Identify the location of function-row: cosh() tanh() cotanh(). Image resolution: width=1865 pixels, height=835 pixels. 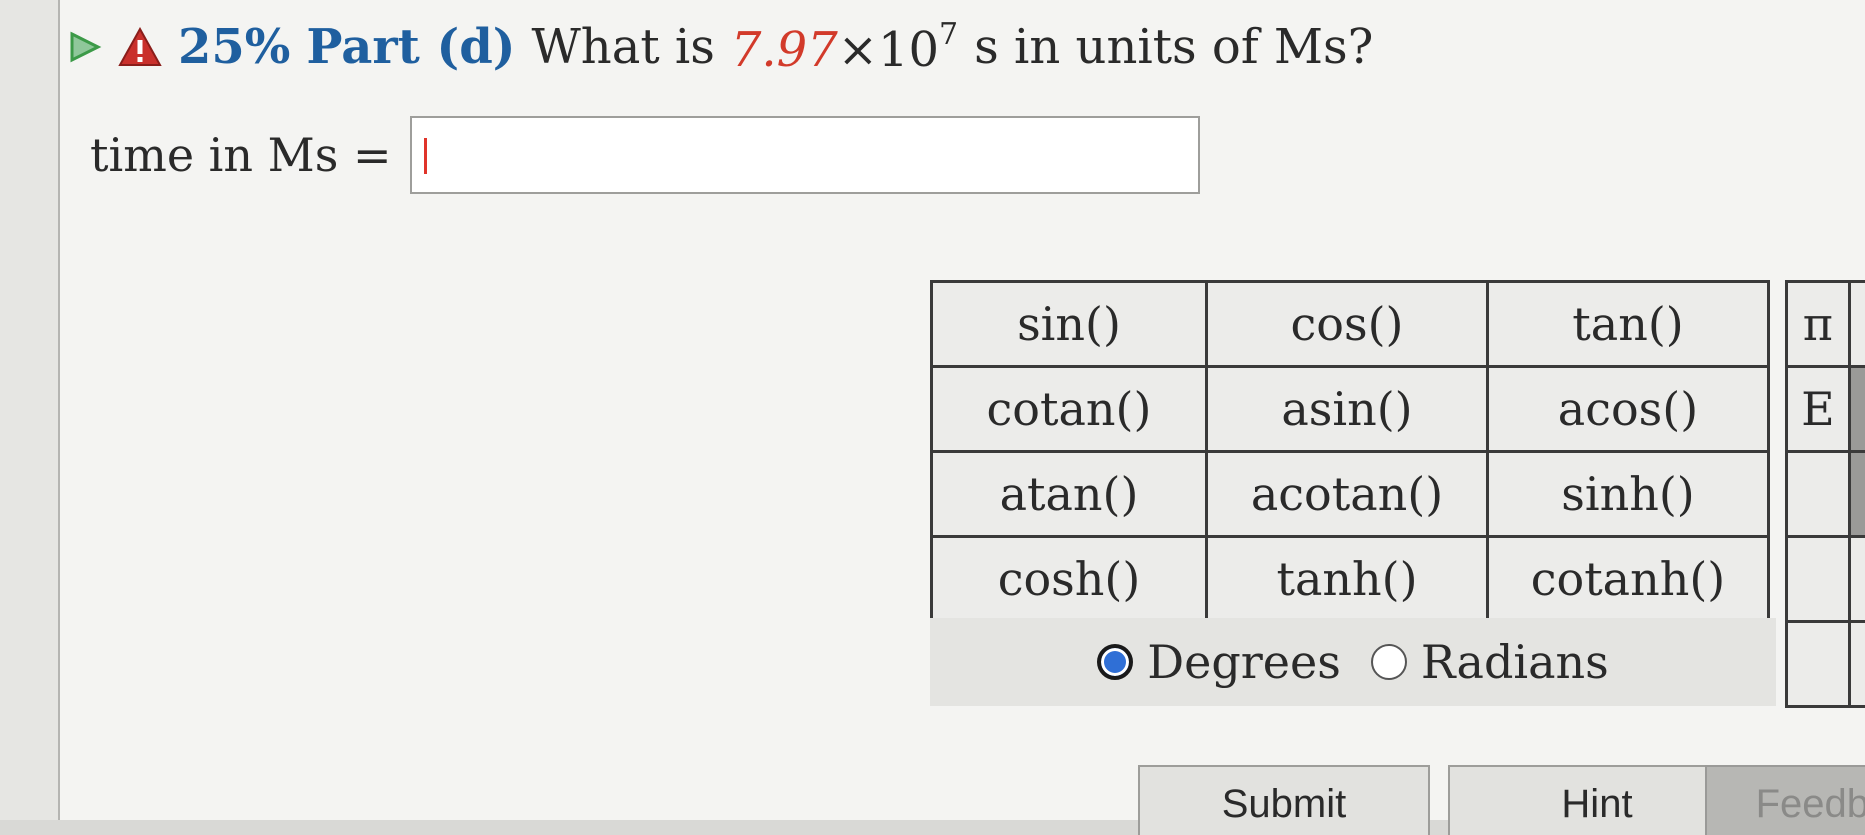
(1350, 579).